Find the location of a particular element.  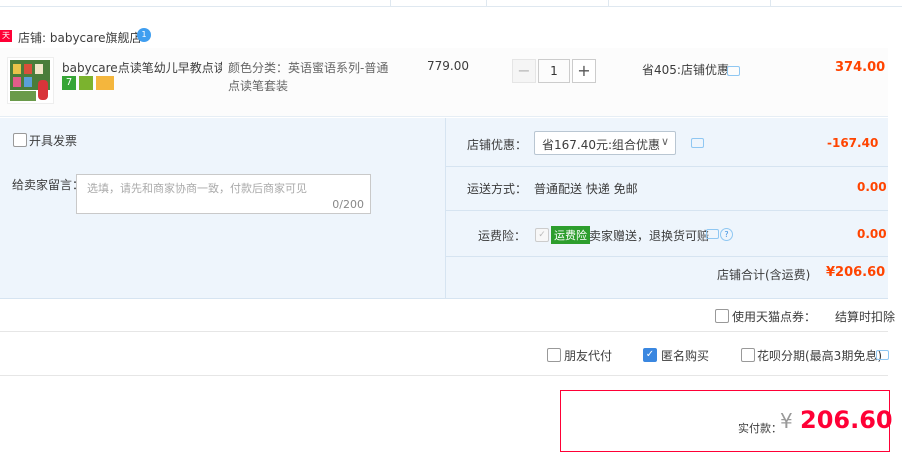

points-label: 使用天猫点券： is located at coordinates (774, 317).